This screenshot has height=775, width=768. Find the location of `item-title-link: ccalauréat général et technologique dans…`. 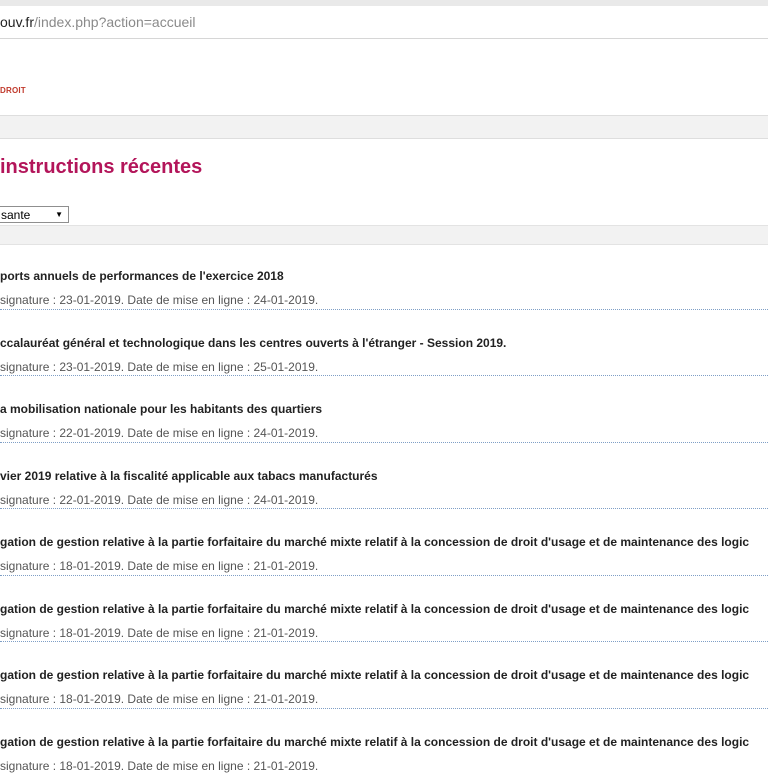

item-title-link: ccalauréat général et technologique dans… is located at coordinates (384, 343).